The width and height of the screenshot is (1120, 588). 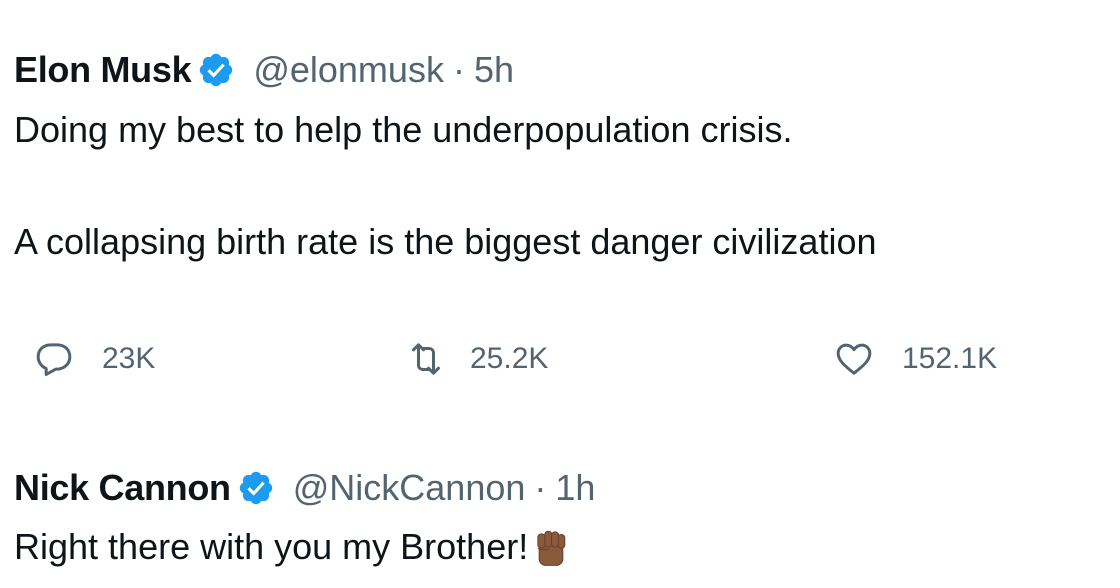 What do you see at coordinates (567, 547) in the screenshot?
I see `tweet-text-line-1: Right there with you my Brother!` at bounding box center [567, 547].